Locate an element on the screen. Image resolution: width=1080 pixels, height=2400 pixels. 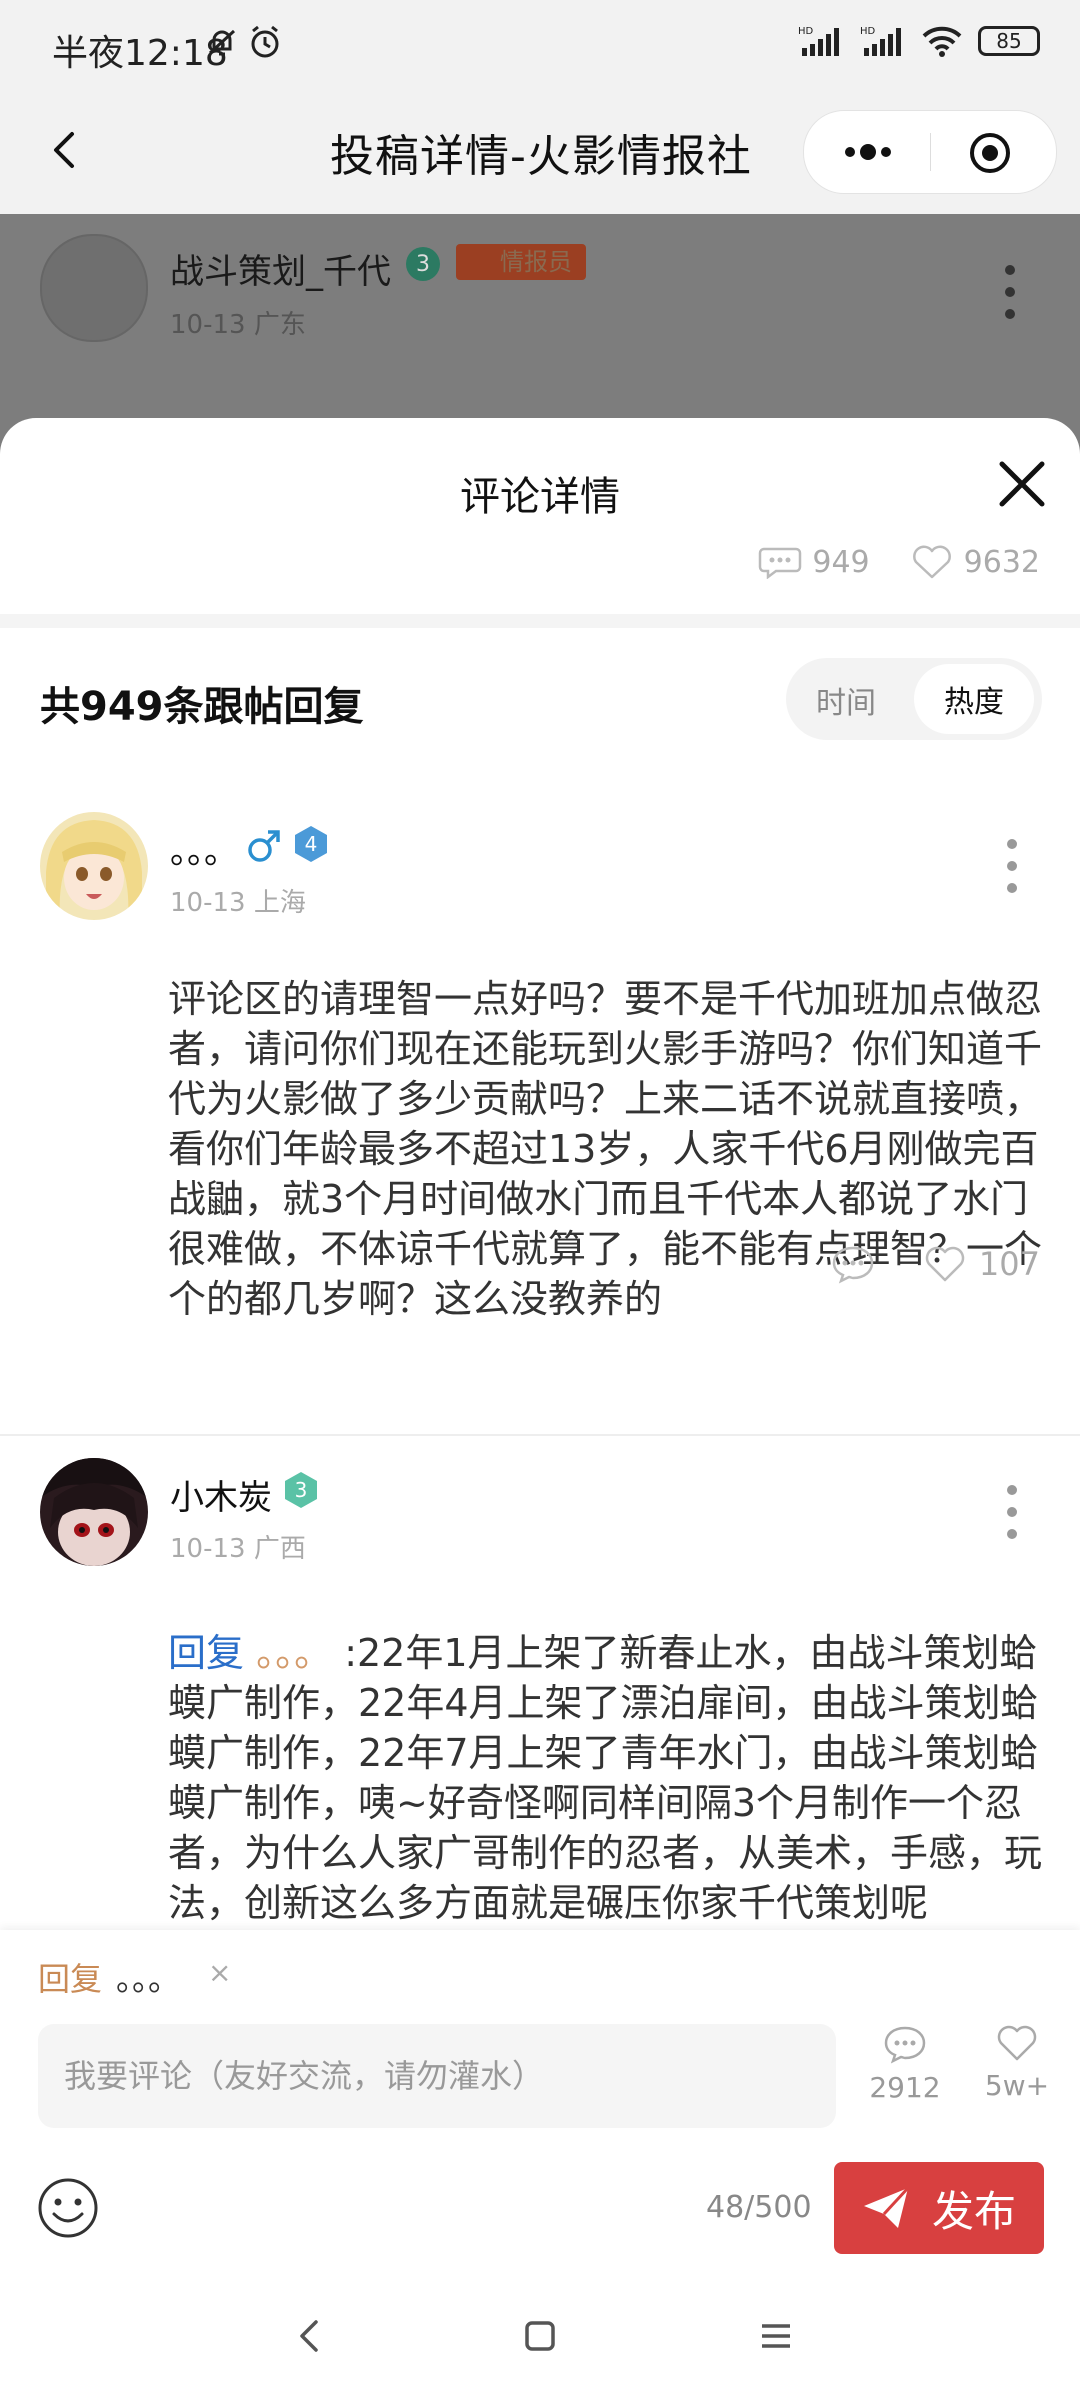
comment-meta: 10-13 广西 is located at coordinates (238, 1549).